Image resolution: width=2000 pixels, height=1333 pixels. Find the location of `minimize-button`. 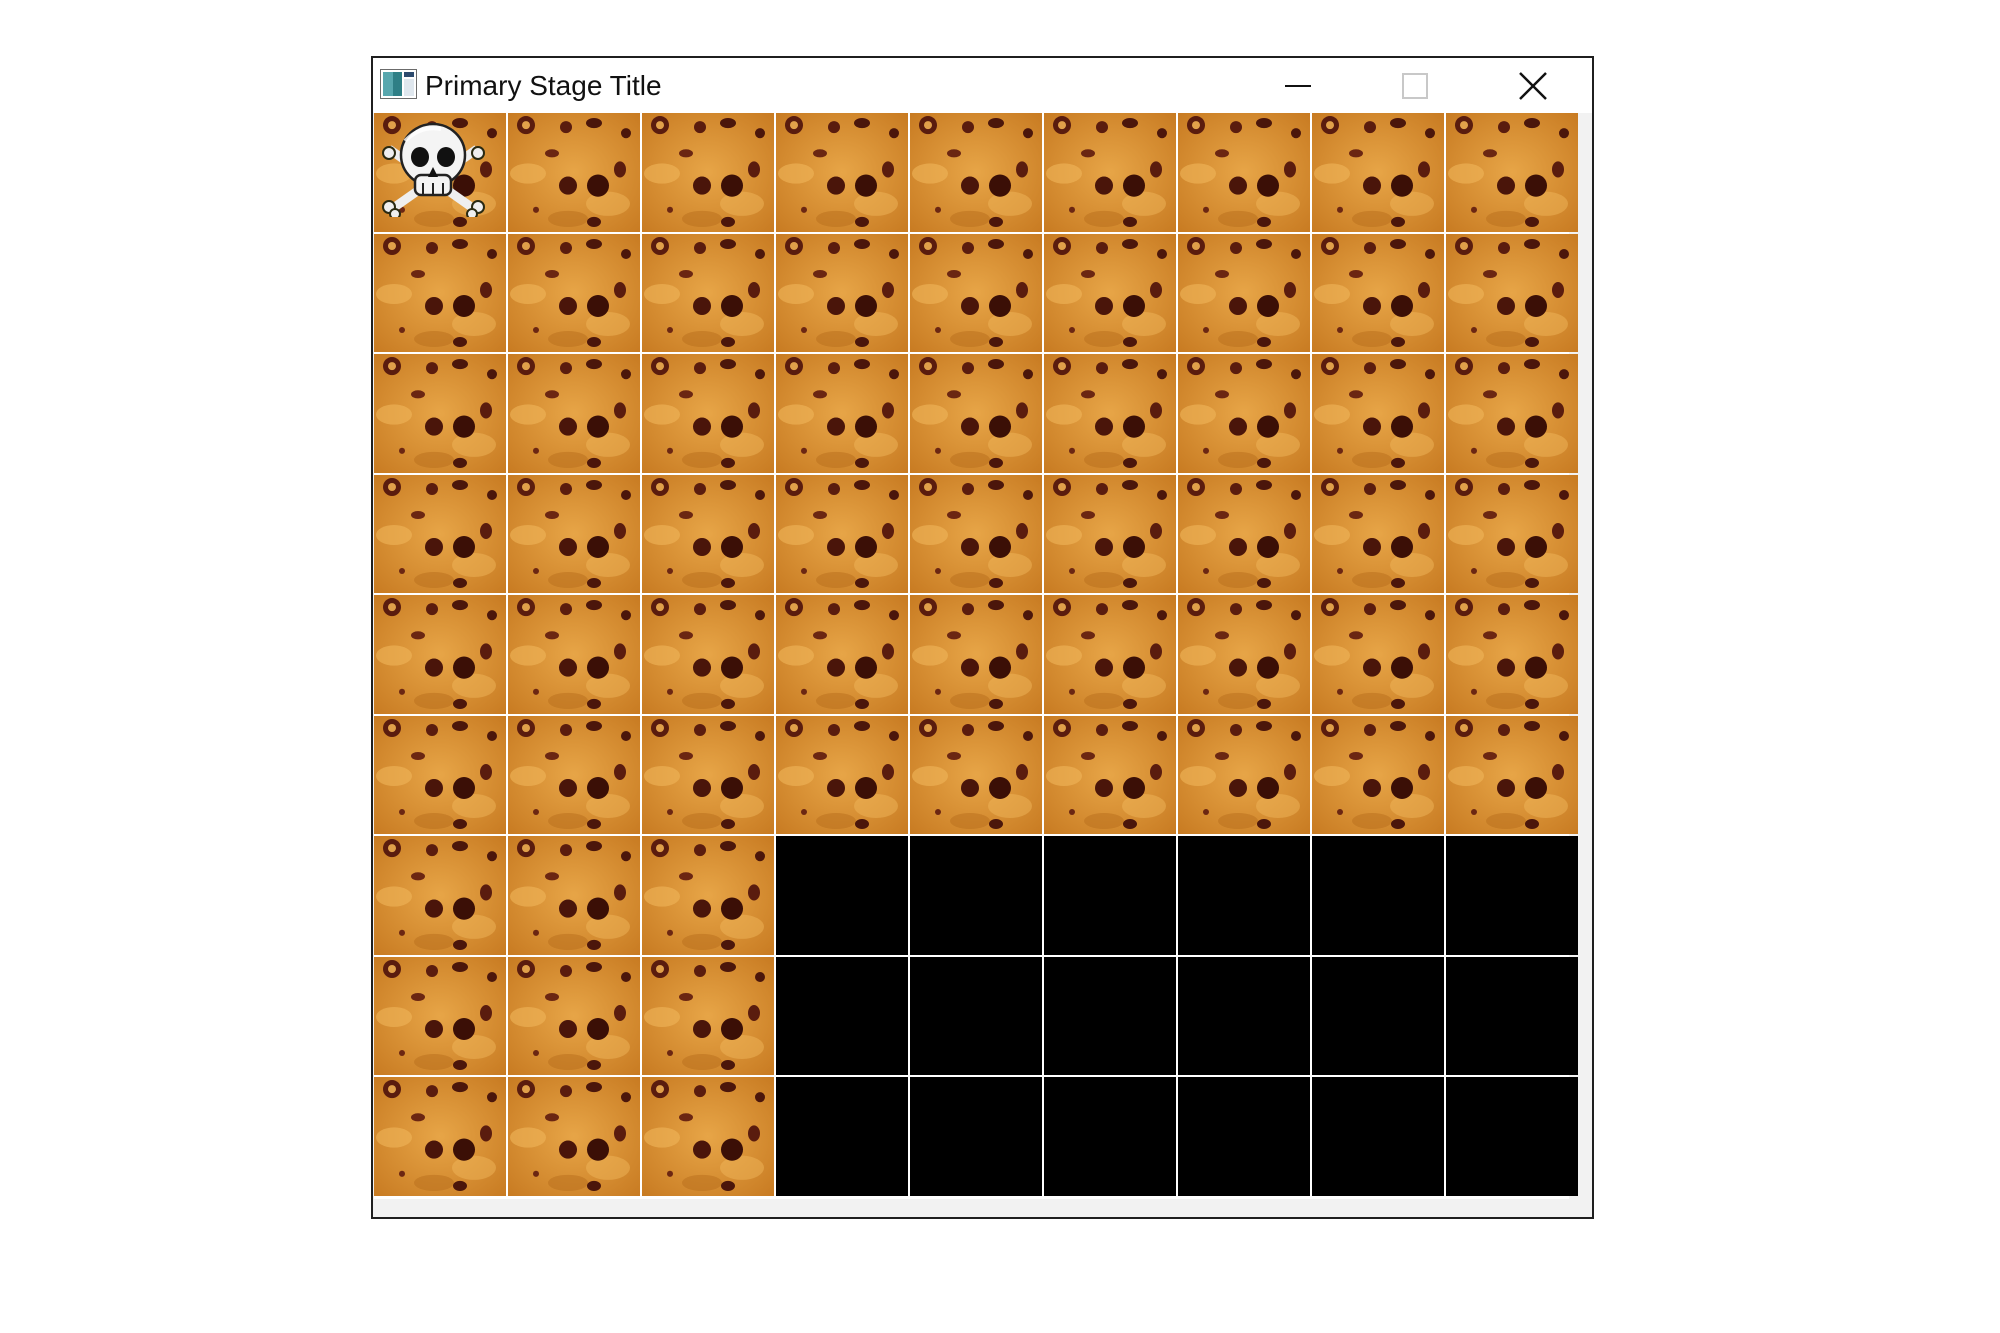

minimize-button is located at coordinates (1298, 85).